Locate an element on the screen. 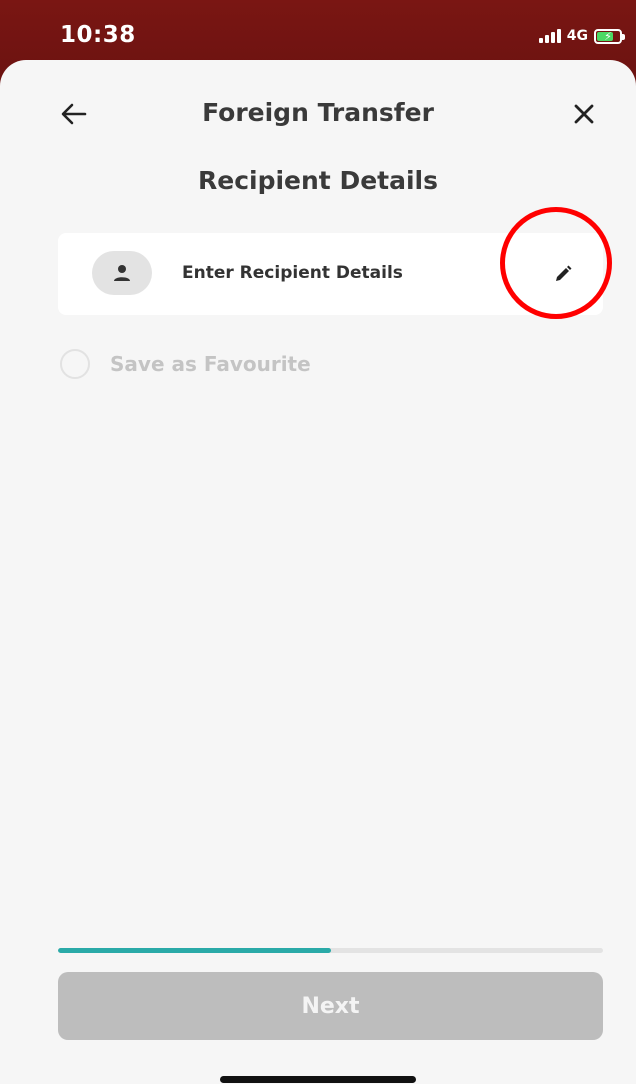 This screenshot has width=636, height=1084. arrow-left-icon is located at coordinates (74, 114).